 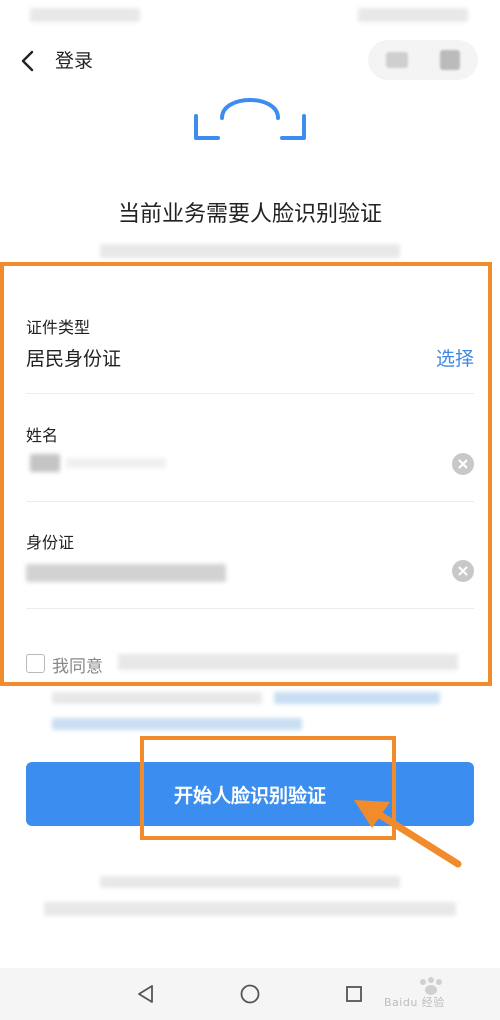 What do you see at coordinates (431, 986) in the screenshot?
I see `paw-logo-icon` at bounding box center [431, 986].